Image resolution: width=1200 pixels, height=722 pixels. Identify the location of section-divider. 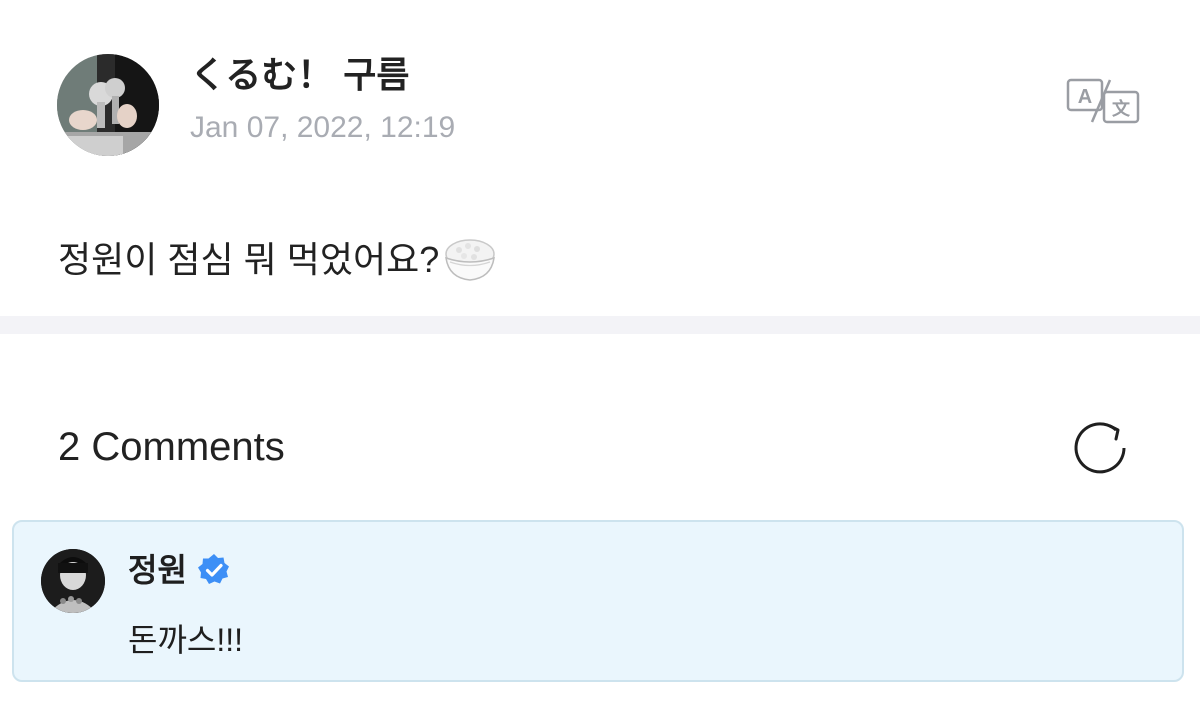
(600, 325).